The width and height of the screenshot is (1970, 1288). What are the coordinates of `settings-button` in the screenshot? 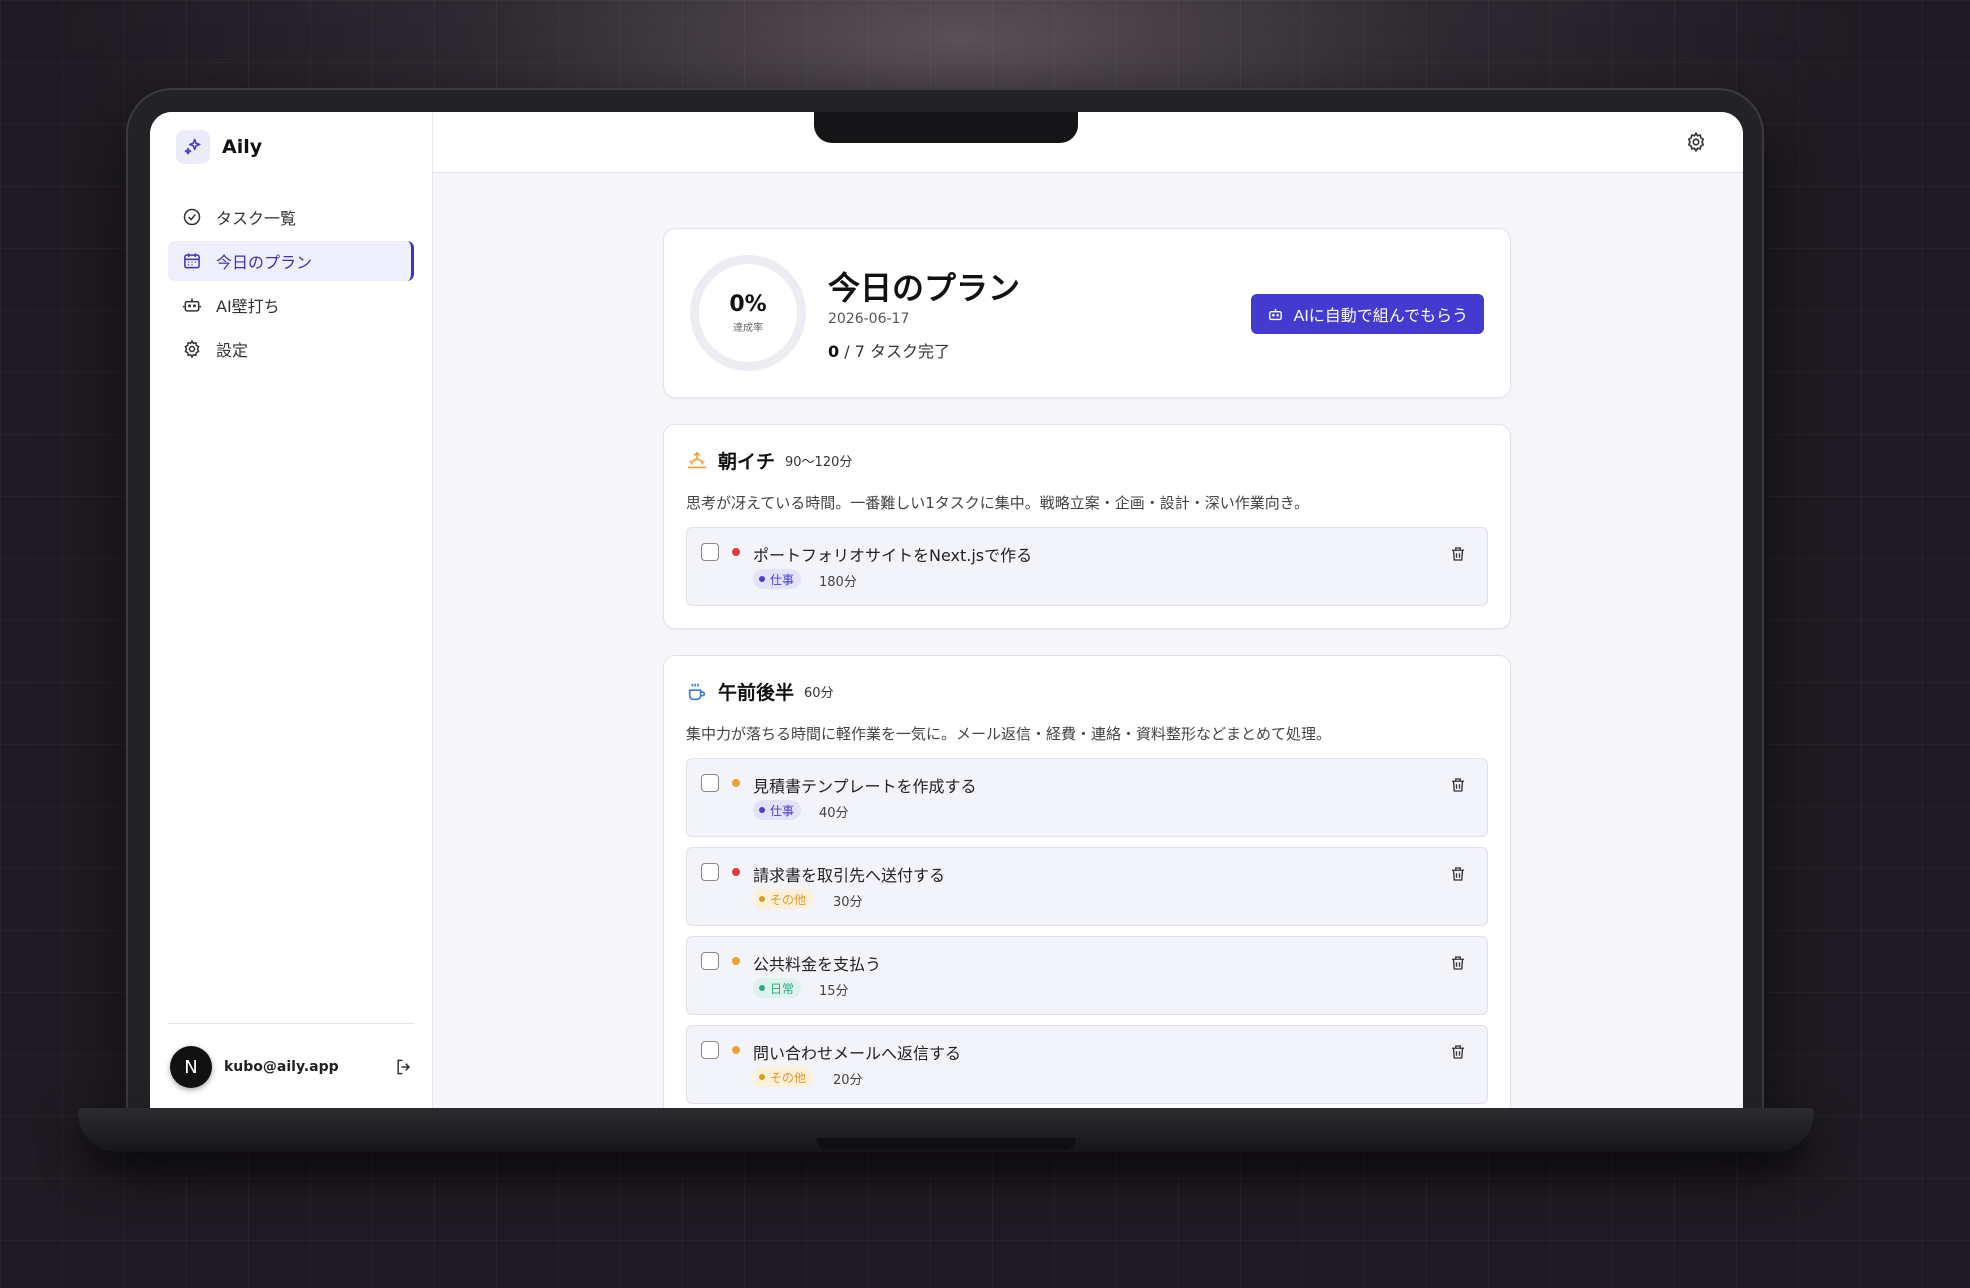 It's located at (1696, 144).